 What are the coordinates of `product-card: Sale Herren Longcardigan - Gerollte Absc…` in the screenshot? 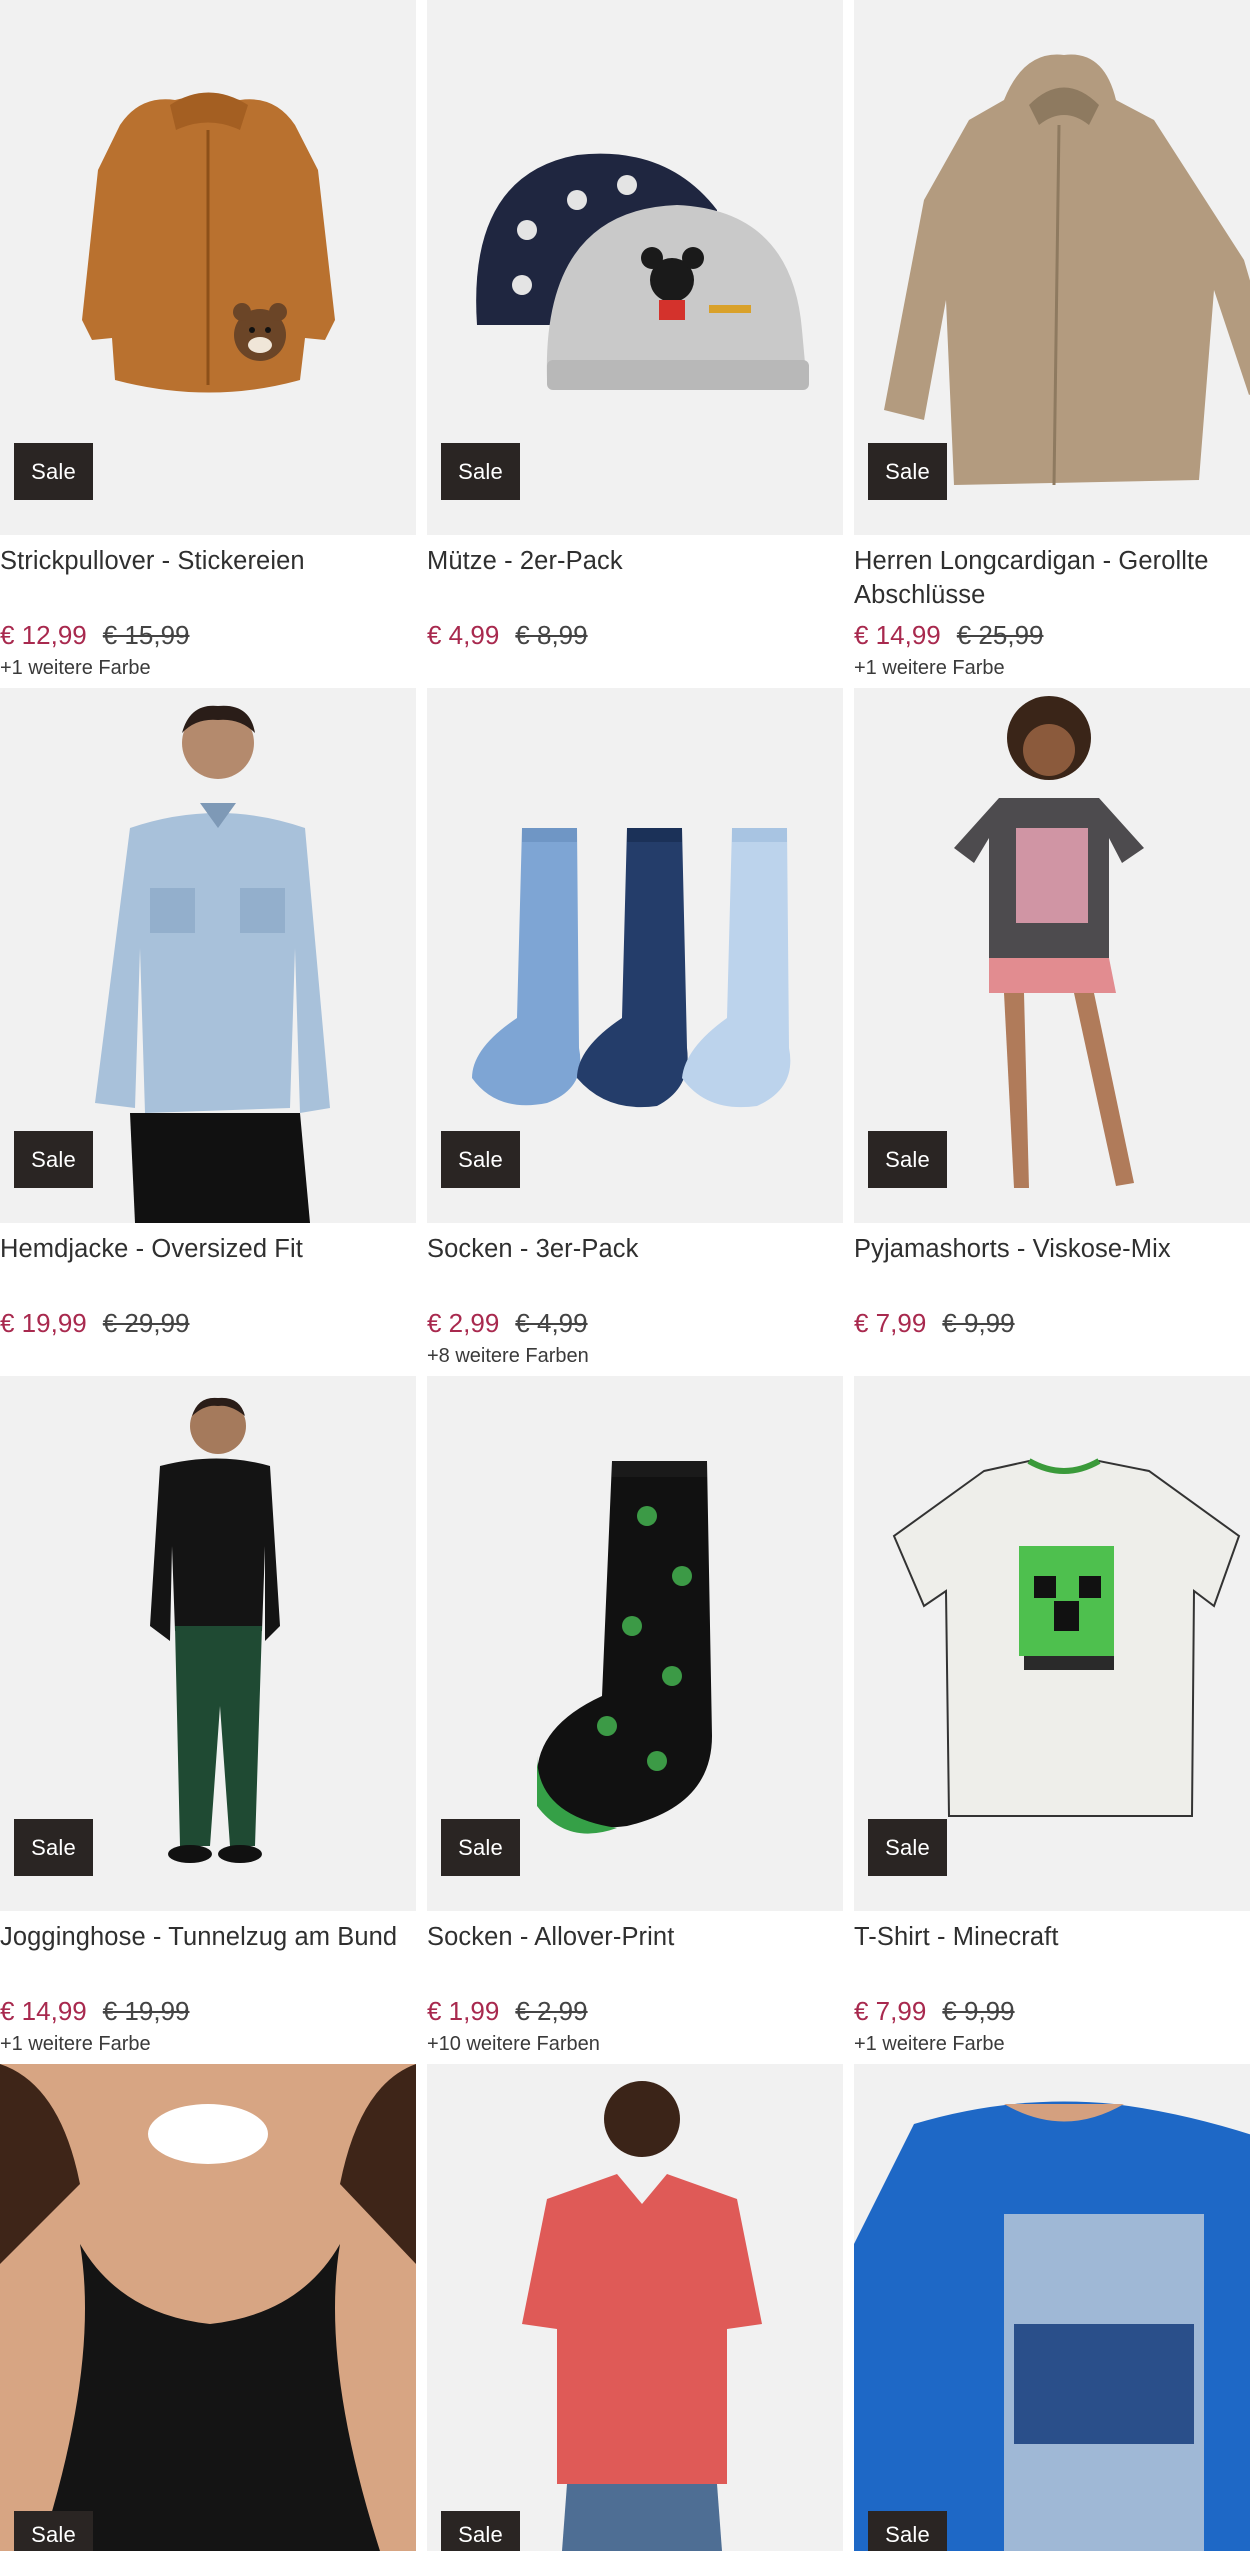 It's located at (1052, 344).